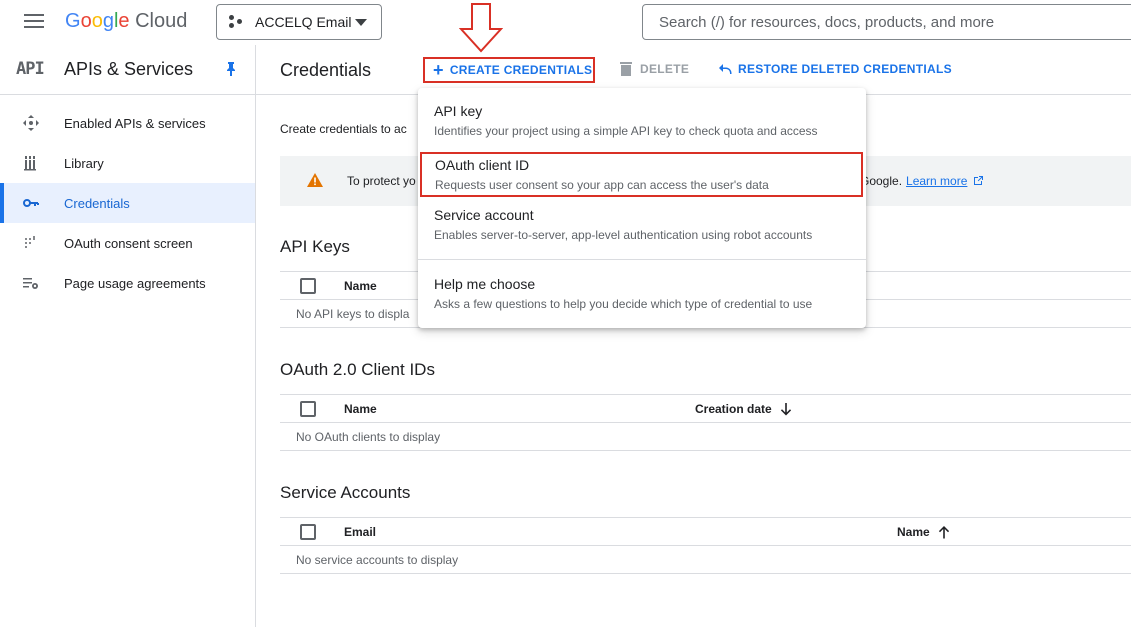  I want to click on annotation-arrow-icon, so click(481, 28).